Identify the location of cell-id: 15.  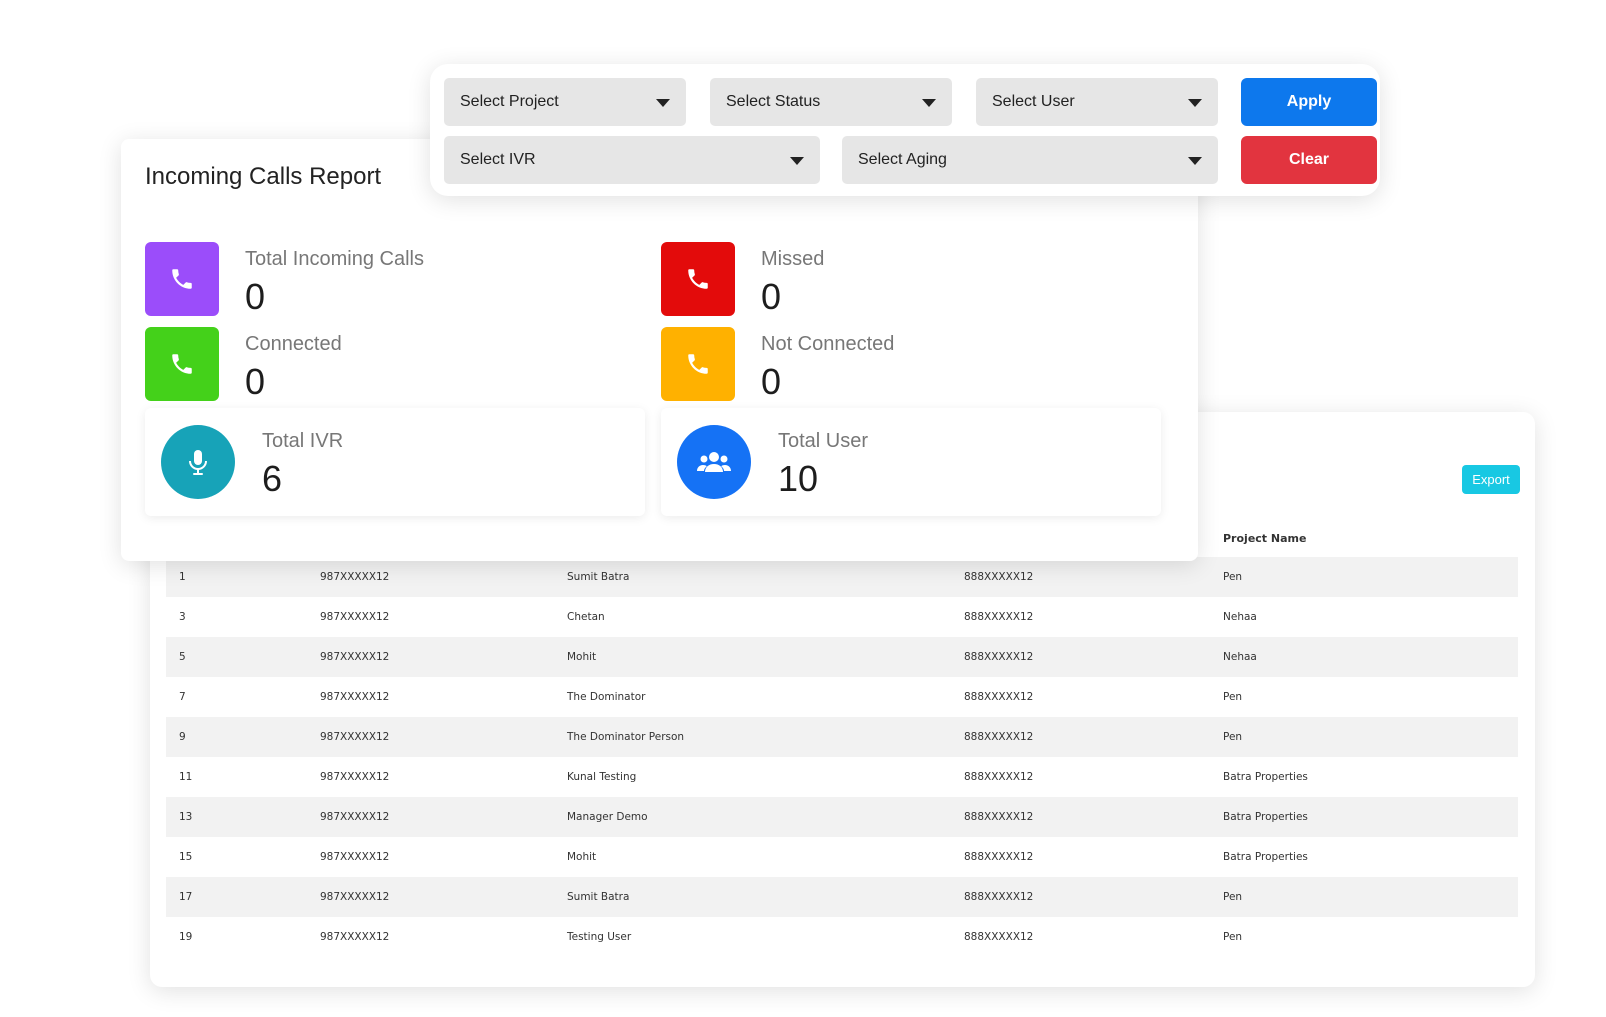
(186, 857).